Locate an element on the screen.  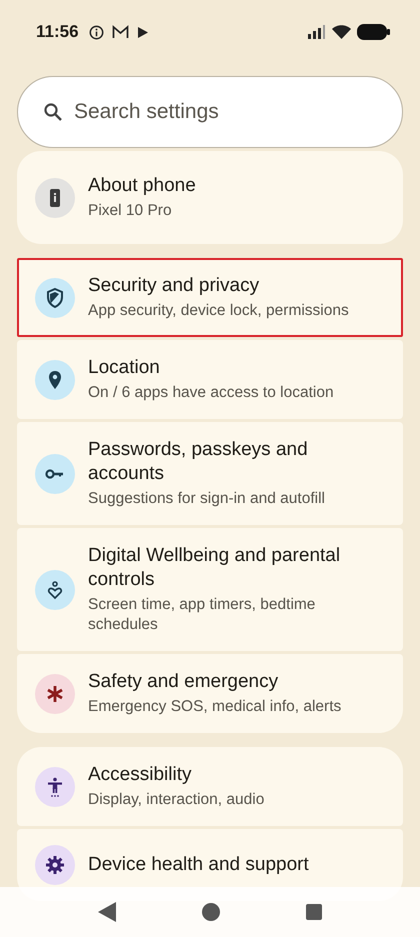
signal-icon is located at coordinates (316, 32).